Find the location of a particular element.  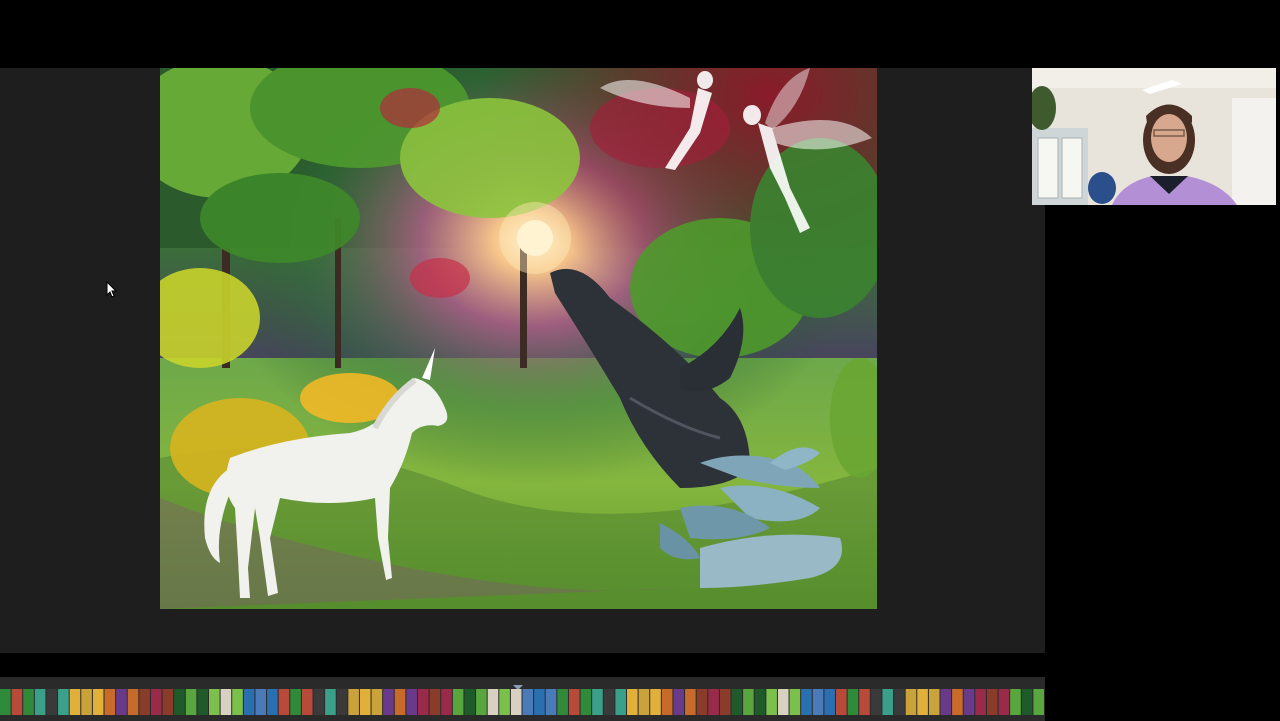

slide-filmstrip is located at coordinates (522, 699).